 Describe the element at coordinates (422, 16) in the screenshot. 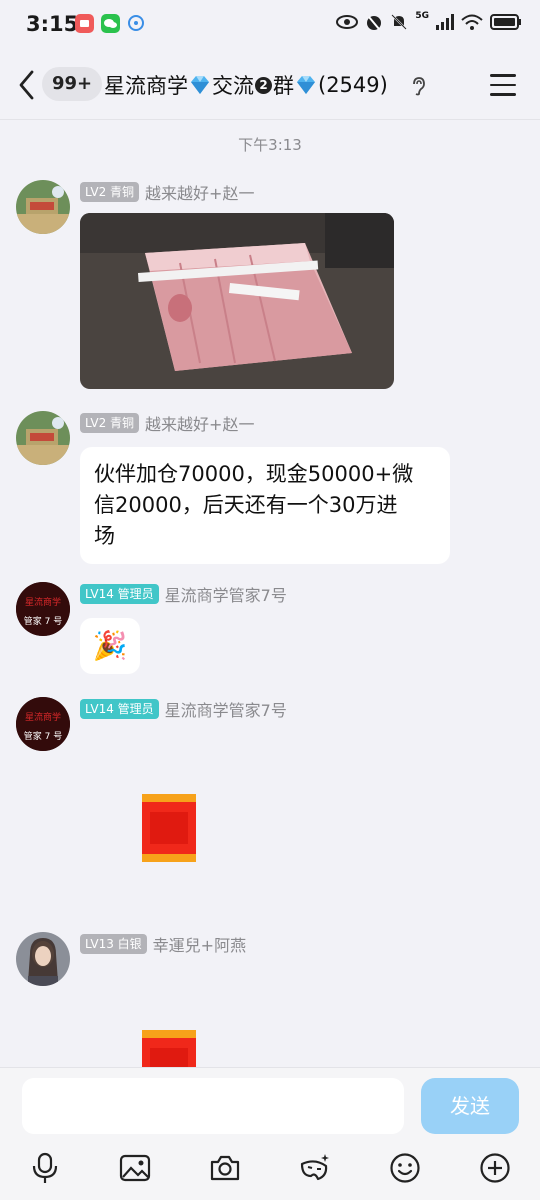

I see `network-type: 5G` at that location.